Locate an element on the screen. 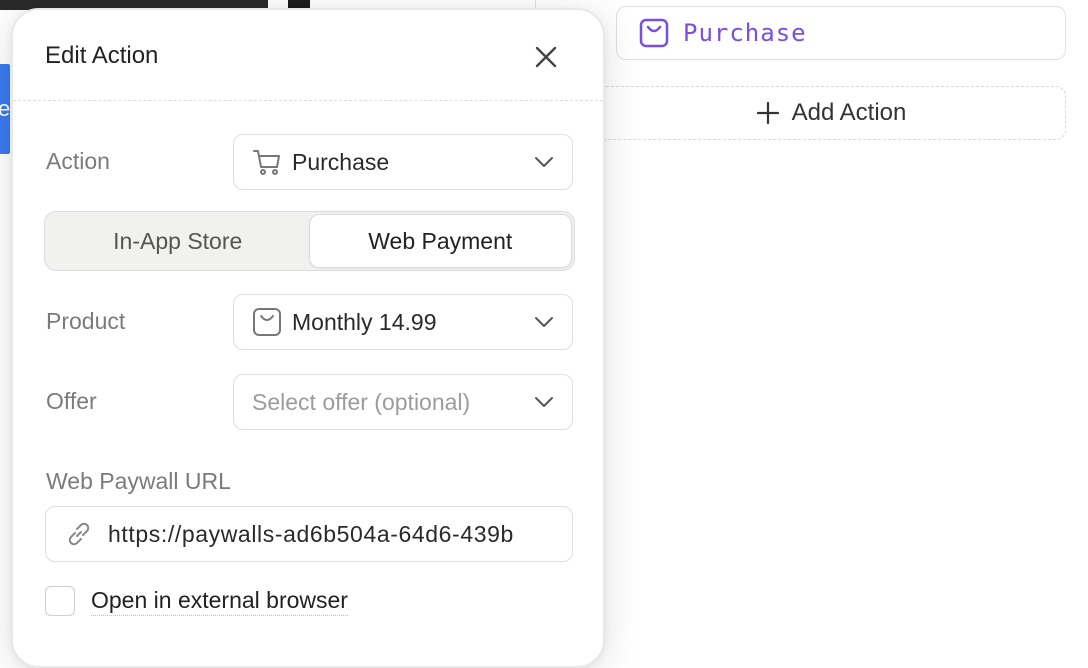 The image size is (1088, 668). product-label: Product is located at coordinates (86, 321).